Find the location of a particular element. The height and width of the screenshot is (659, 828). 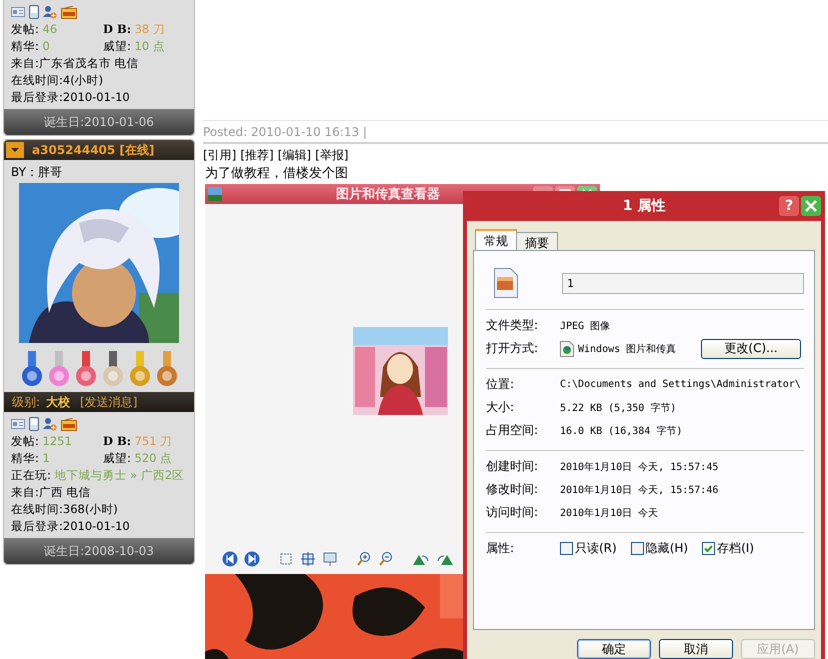

profile-info: 来自:广东省茂名市 电信 is located at coordinates (75, 63).